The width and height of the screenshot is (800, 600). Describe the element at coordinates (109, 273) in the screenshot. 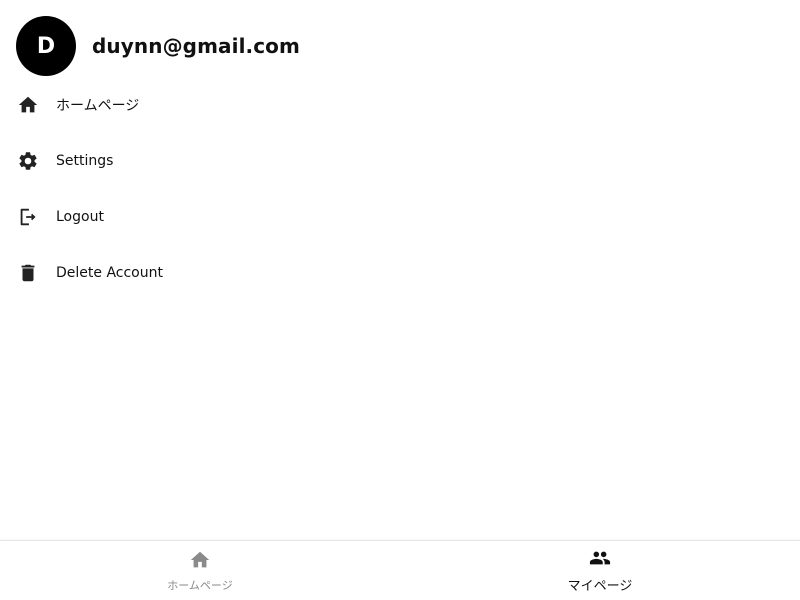

I see `menu-item-label: Delete Account` at that location.